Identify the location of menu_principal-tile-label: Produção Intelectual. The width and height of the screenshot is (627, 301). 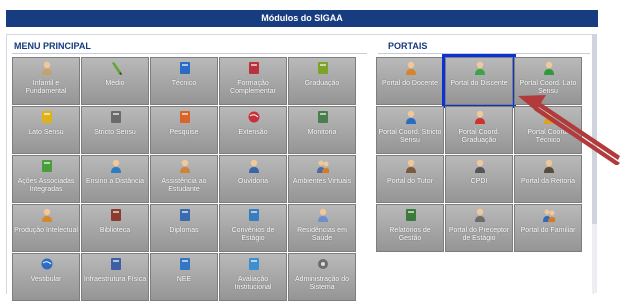
(46, 230).